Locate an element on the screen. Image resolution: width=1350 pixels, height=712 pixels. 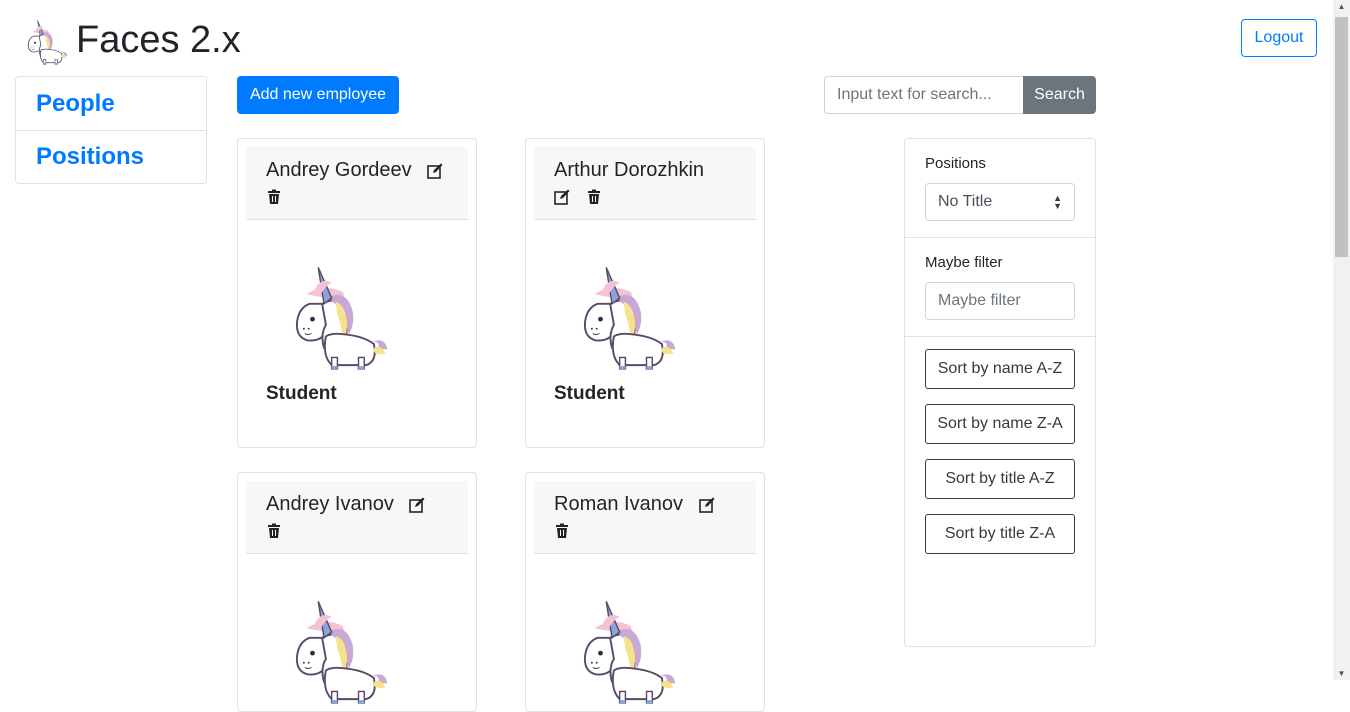
employee-card: Andrey Ivanov is located at coordinates (357, 592).